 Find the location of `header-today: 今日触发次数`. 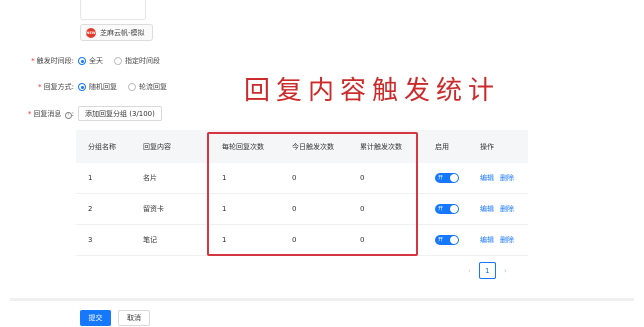

header-today: 今日触发次数 is located at coordinates (313, 146).